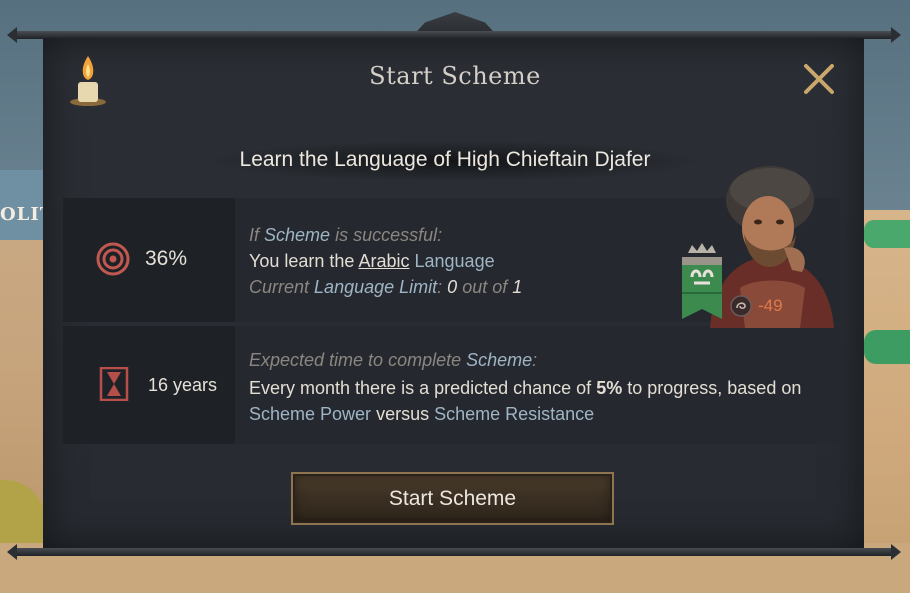 The image size is (910, 593). Describe the element at coordinates (166, 258) in the screenshot. I see `success-chance: 36%` at that location.